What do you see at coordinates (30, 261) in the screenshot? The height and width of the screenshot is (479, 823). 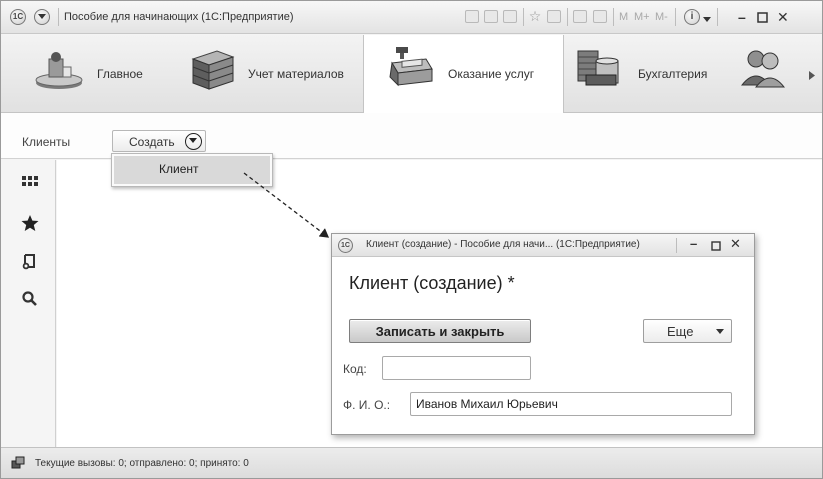 I see `history-icon` at bounding box center [30, 261].